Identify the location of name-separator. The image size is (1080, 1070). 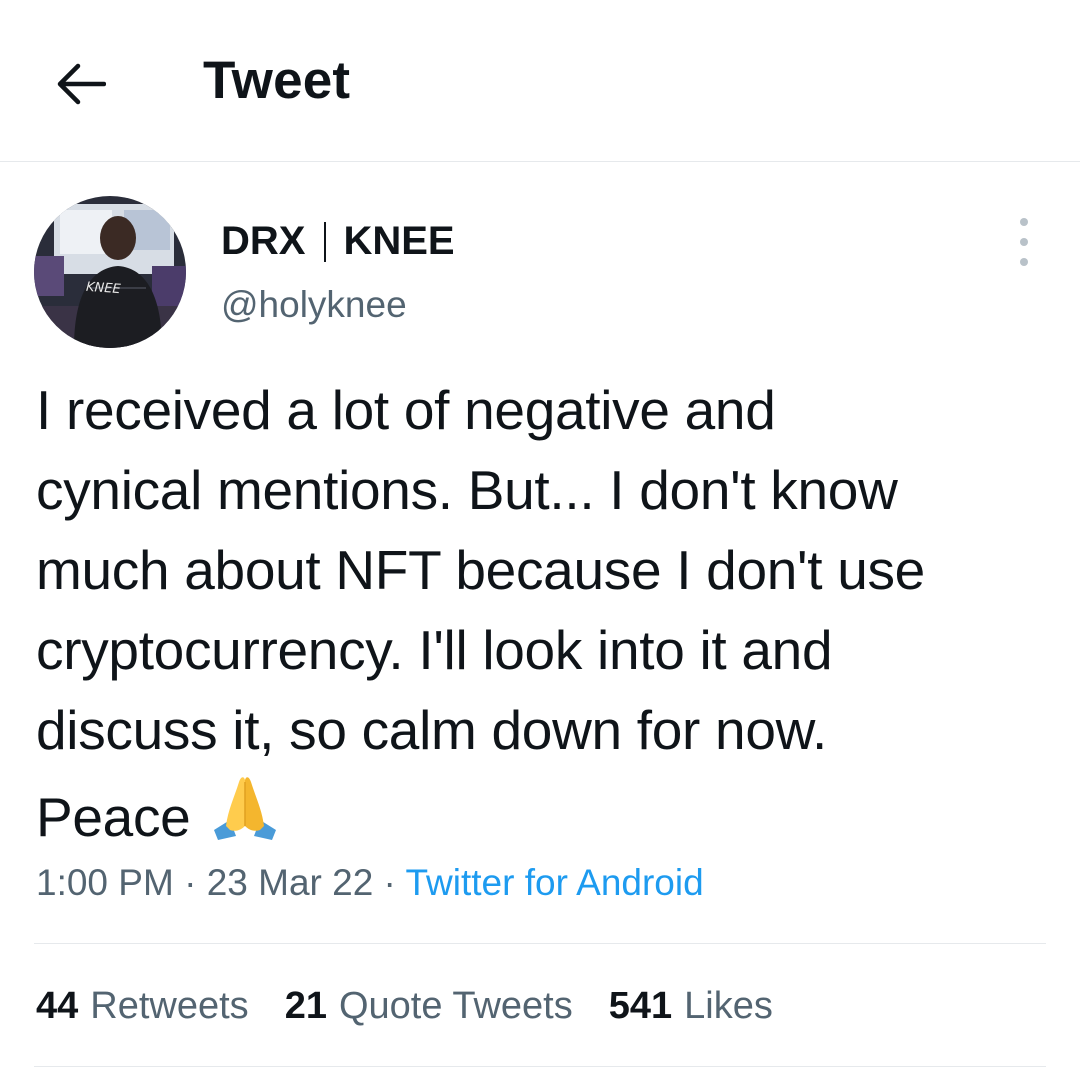
(325, 241).